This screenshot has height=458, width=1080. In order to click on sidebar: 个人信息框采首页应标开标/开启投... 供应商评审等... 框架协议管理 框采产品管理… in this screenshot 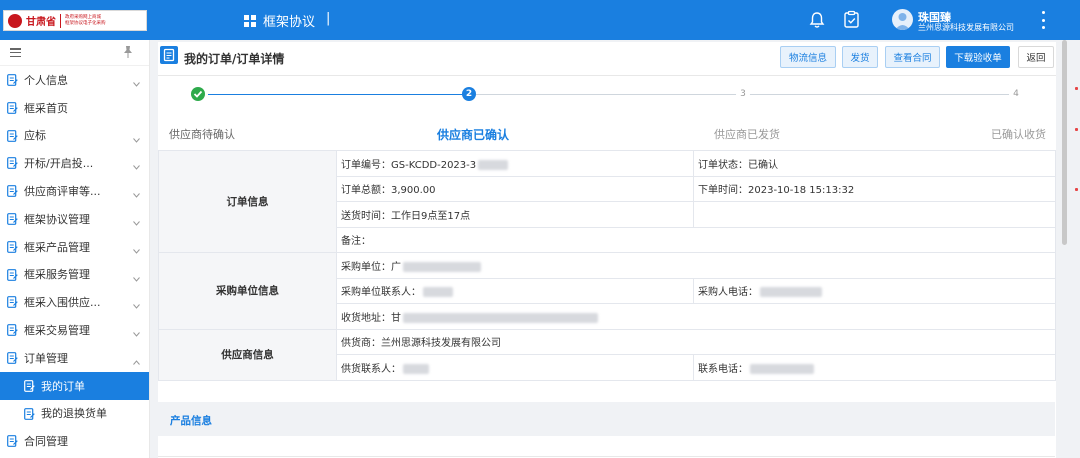, I will do `click(75, 249)`.